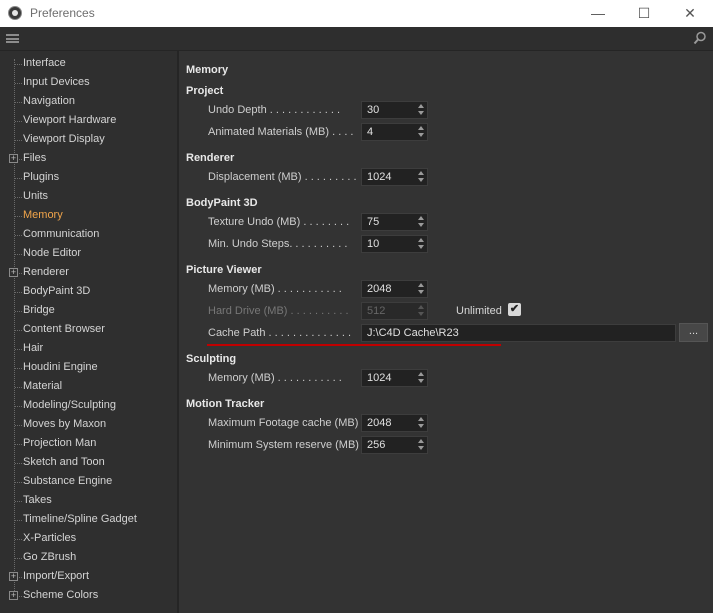  Describe the element at coordinates (60, 595) in the screenshot. I see `sidebar-item-scheme-colors: Scheme Colors` at that location.